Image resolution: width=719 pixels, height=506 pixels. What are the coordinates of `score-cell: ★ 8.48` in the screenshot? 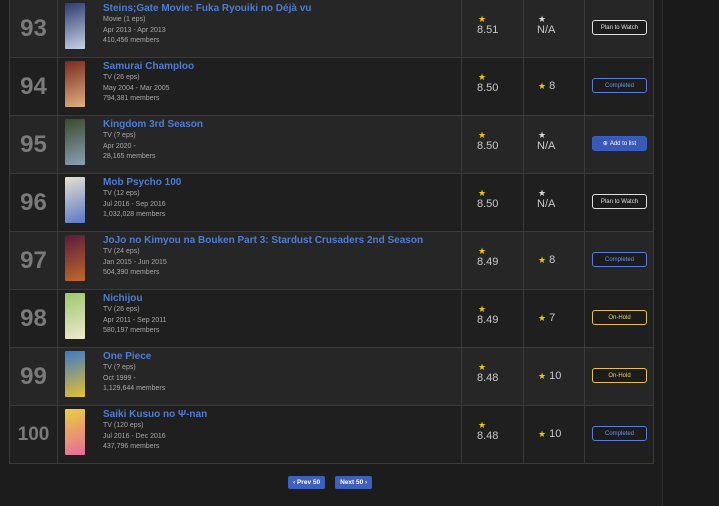 It's located at (493, 376).